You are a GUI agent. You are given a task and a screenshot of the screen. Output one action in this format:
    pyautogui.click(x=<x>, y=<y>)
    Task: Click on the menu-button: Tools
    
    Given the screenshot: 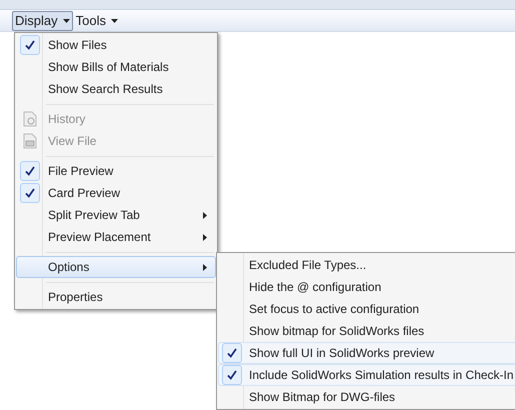 What is the action you would take?
    pyautogui.click(x=96, y=20)
    